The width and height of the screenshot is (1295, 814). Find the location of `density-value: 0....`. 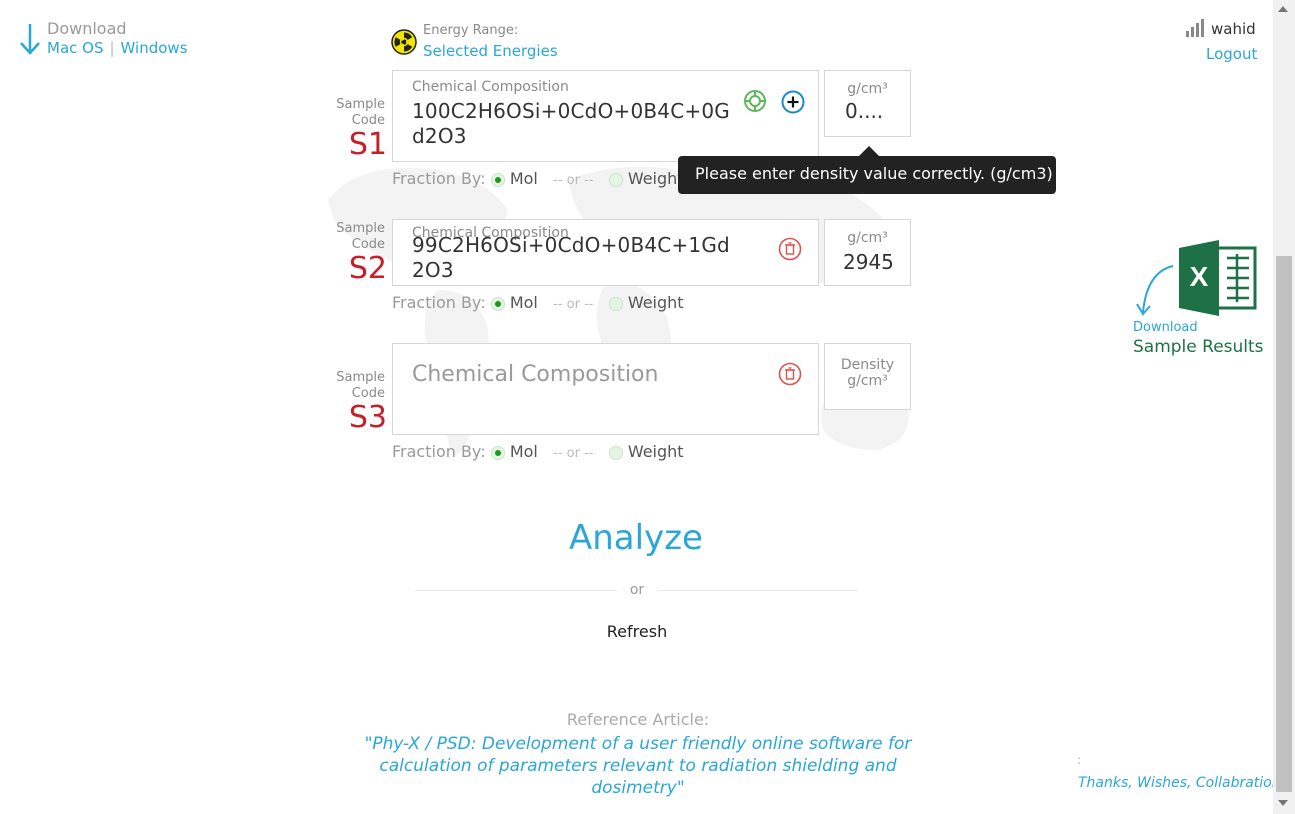

density-value: 0.... is located at coordinates (864, 111).